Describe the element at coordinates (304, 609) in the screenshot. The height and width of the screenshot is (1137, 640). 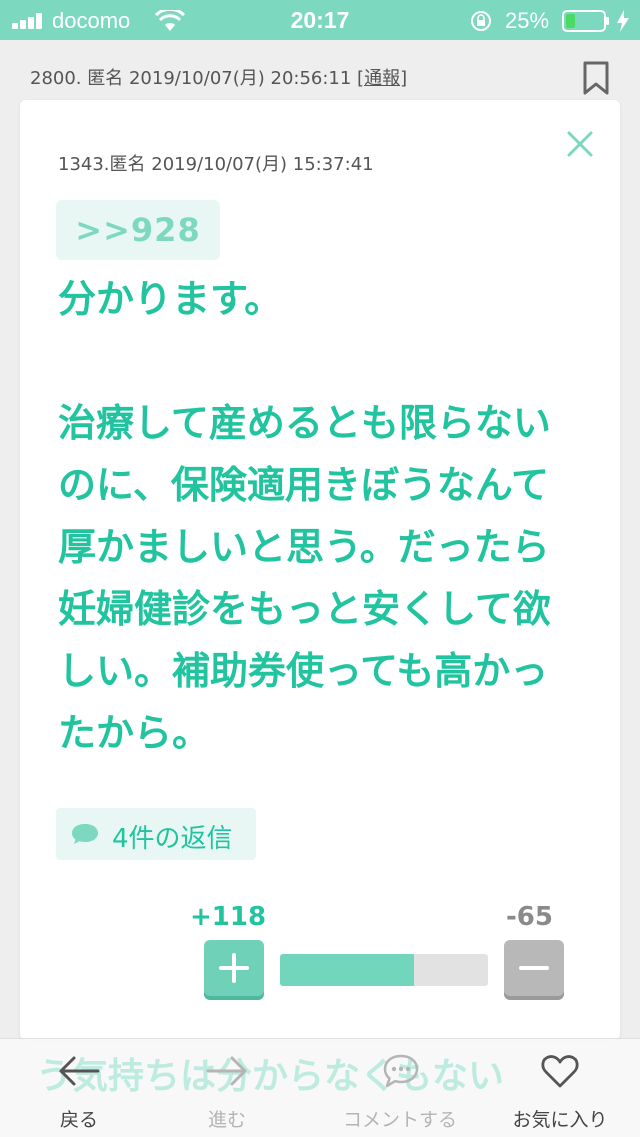
I see `comment-line: 妊婦健診をもっと安くして欲` at that location.